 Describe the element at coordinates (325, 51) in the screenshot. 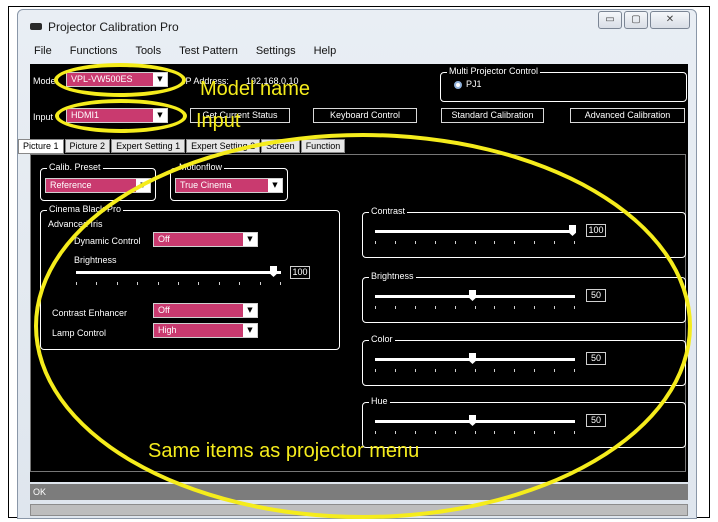

I see `menu-help: Help` at that location.